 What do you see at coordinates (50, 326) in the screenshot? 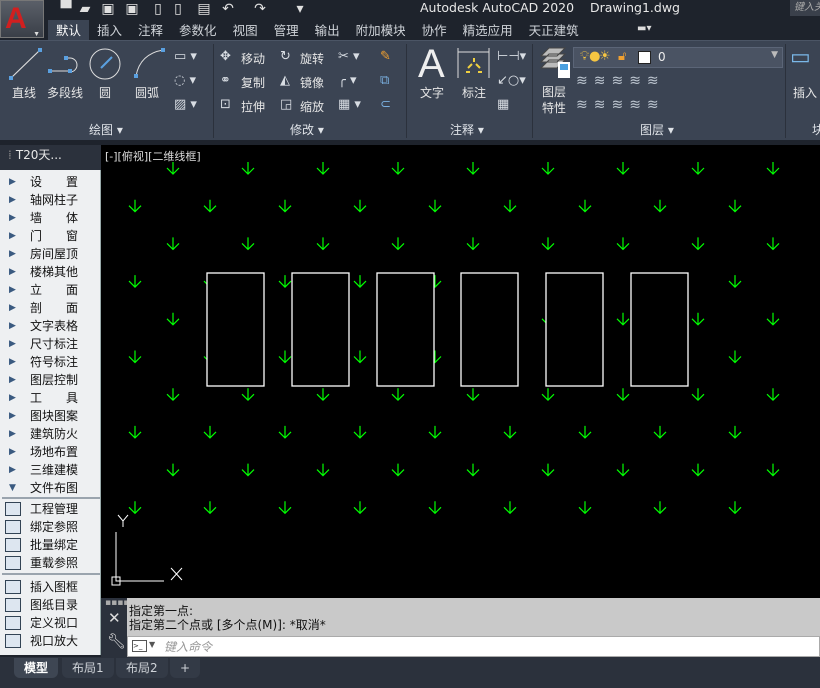
I see `palette-menu-item: ▶ 文字表格` at bounding box center [50, 326].